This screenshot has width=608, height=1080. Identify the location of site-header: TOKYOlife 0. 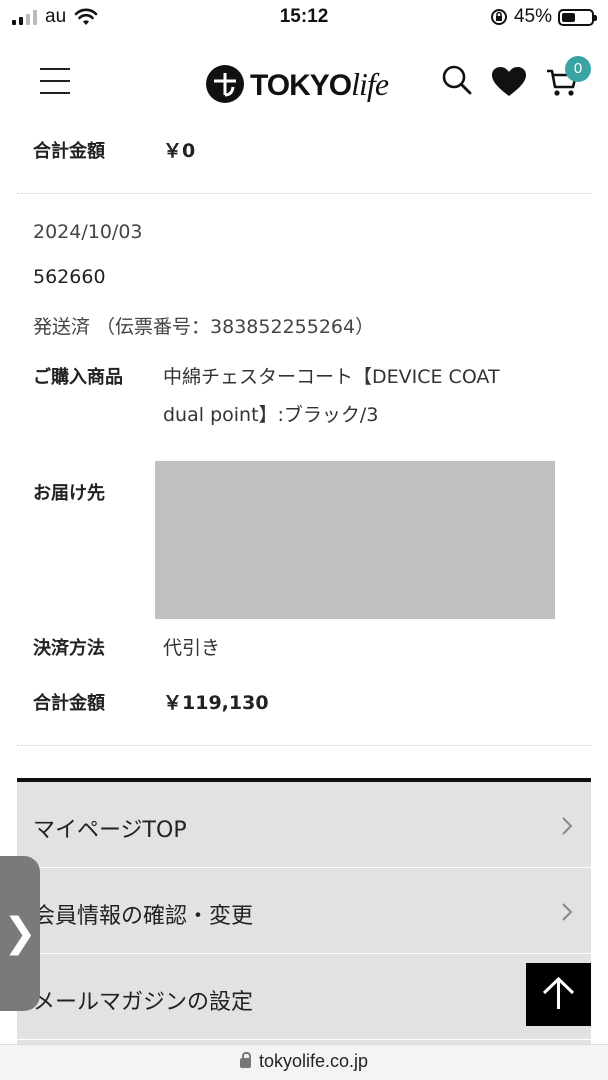
(304, 82).